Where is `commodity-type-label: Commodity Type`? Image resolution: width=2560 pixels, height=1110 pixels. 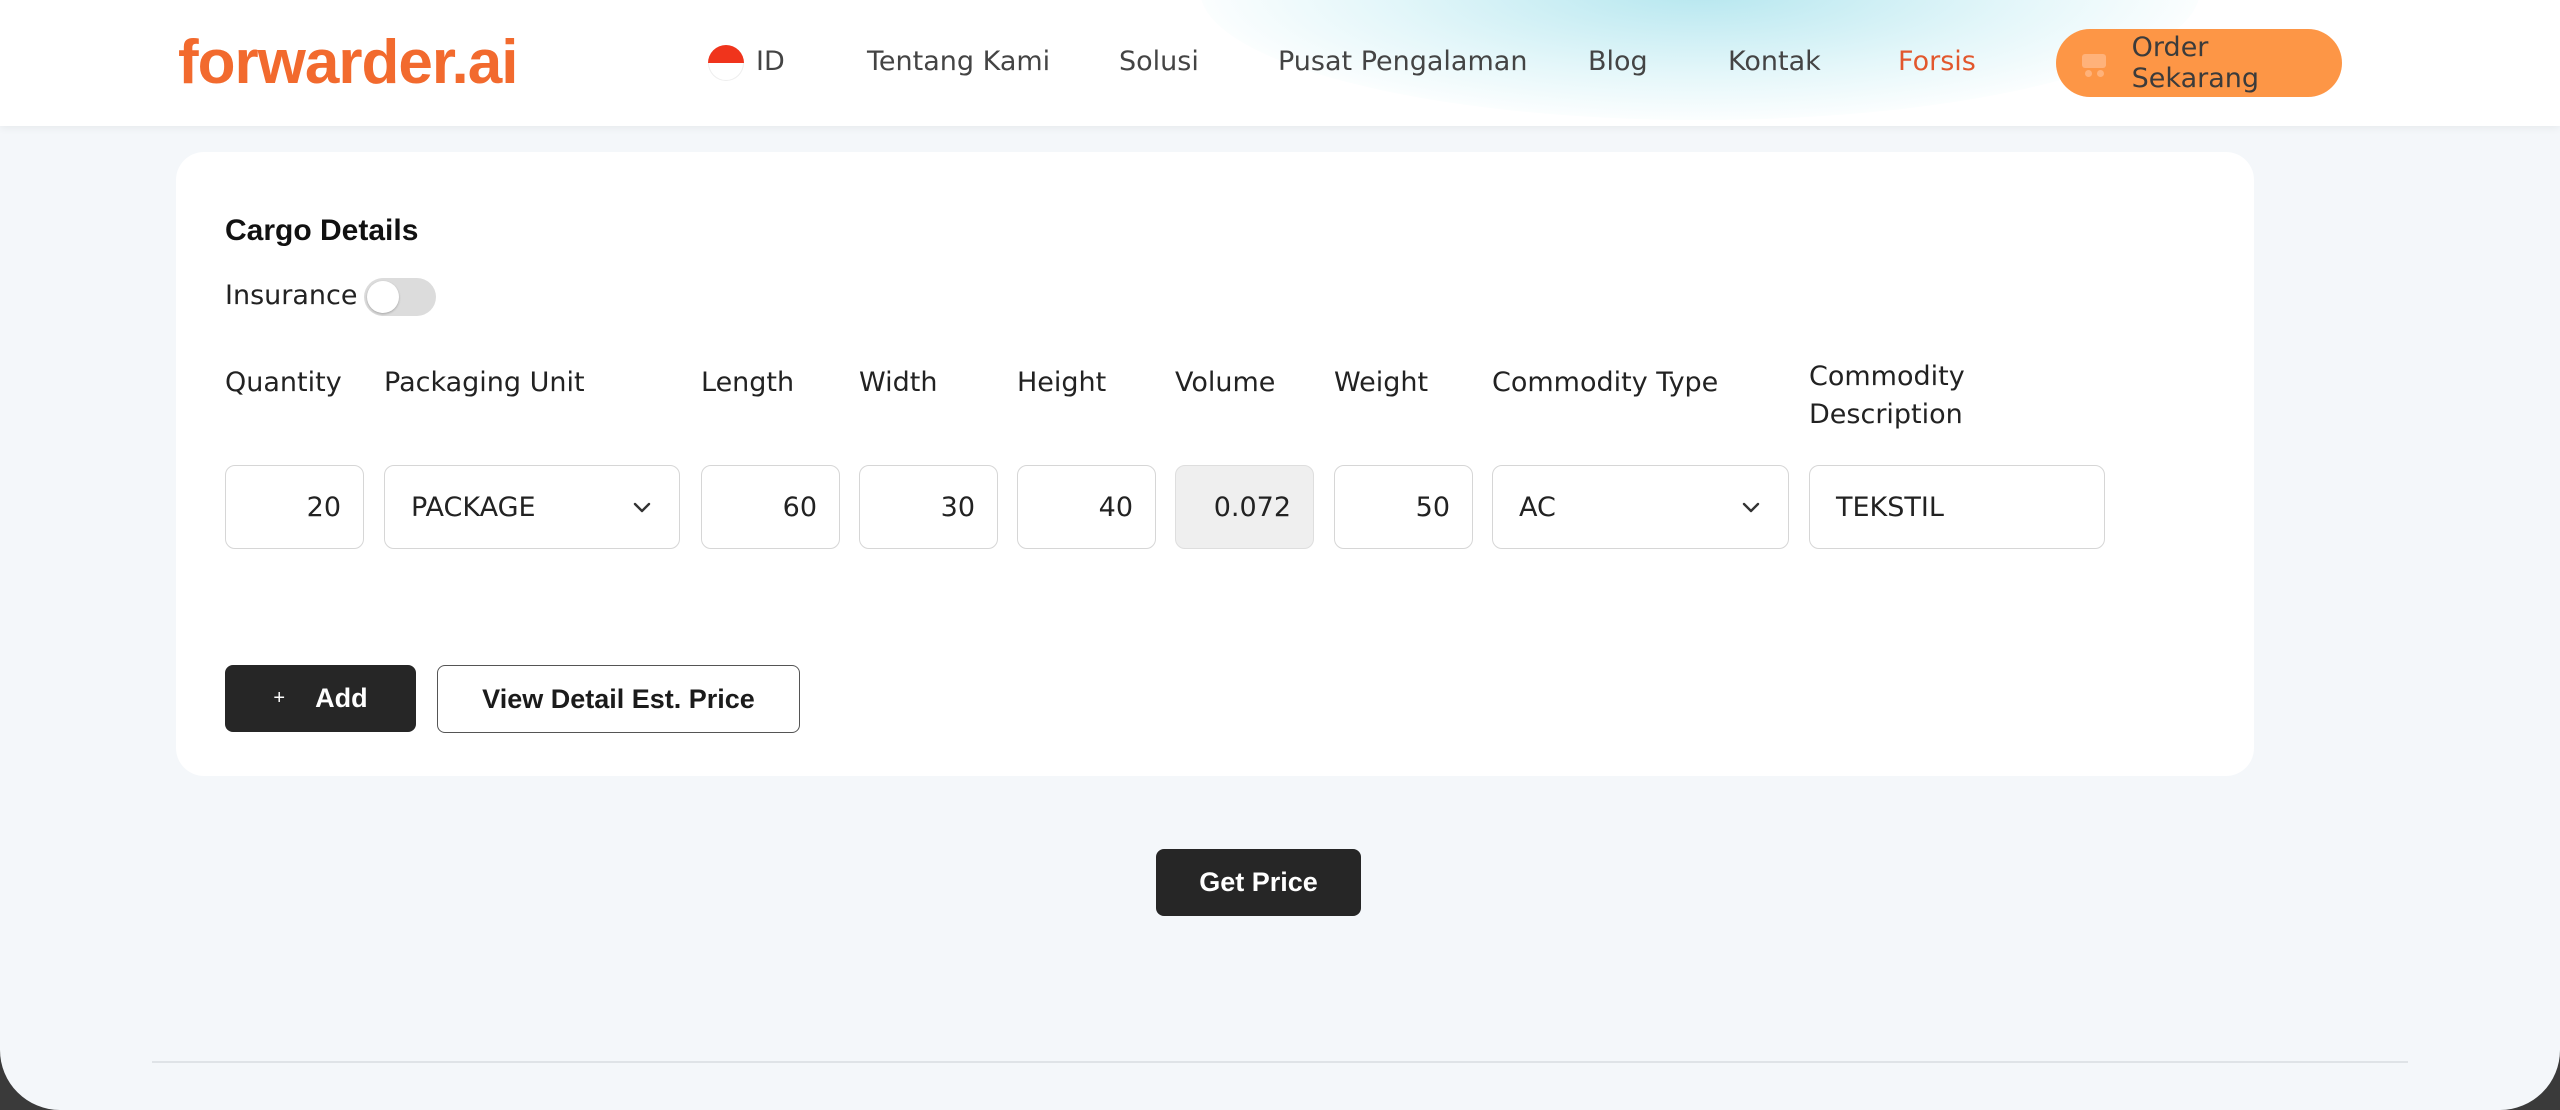
commodity-type-label: Commodity Type is located at coordinates (1605, 382).